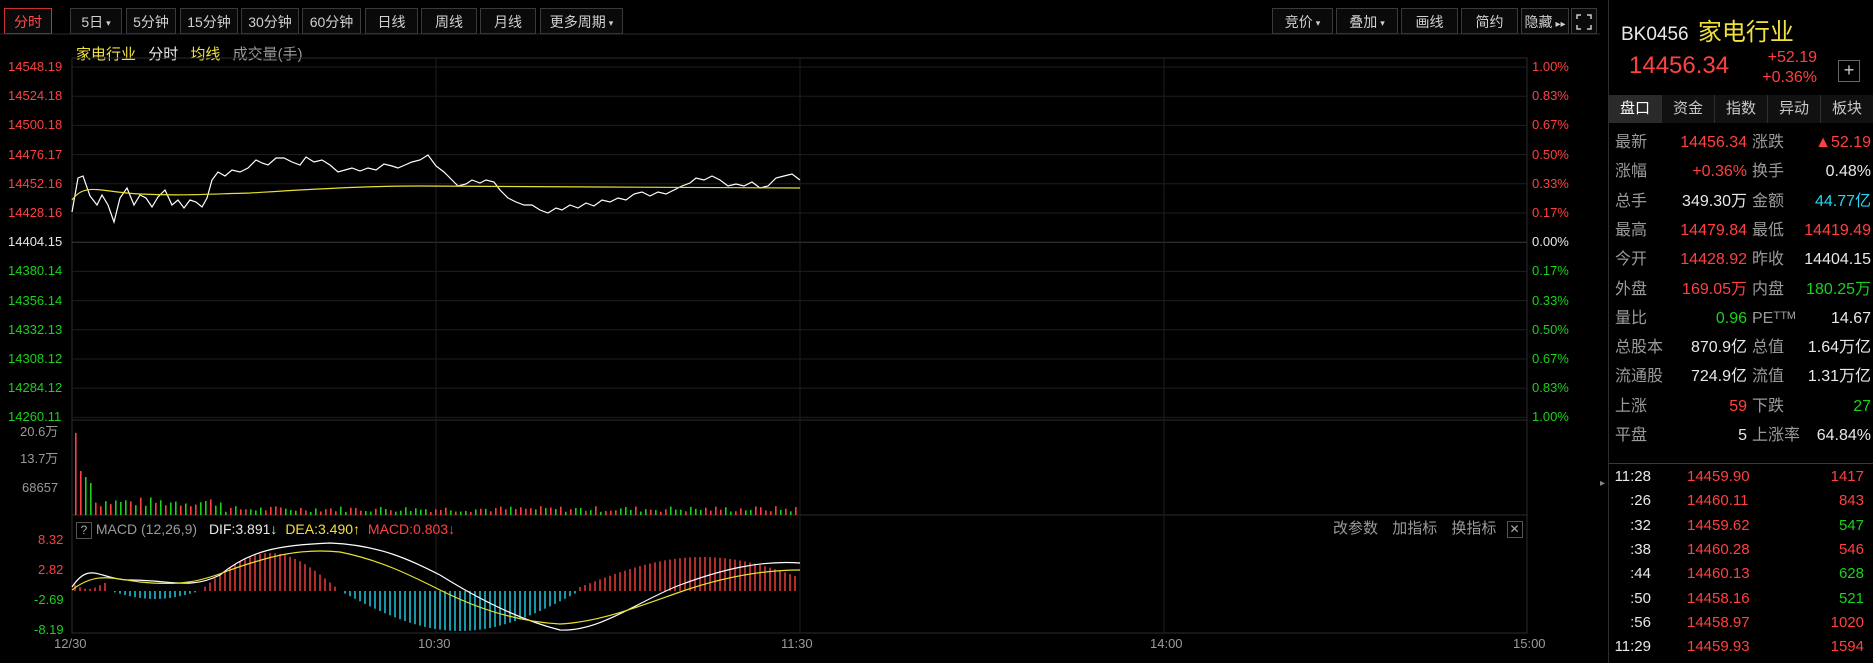  I want to click on tick-price: 14459.90, so click(1718, 476).